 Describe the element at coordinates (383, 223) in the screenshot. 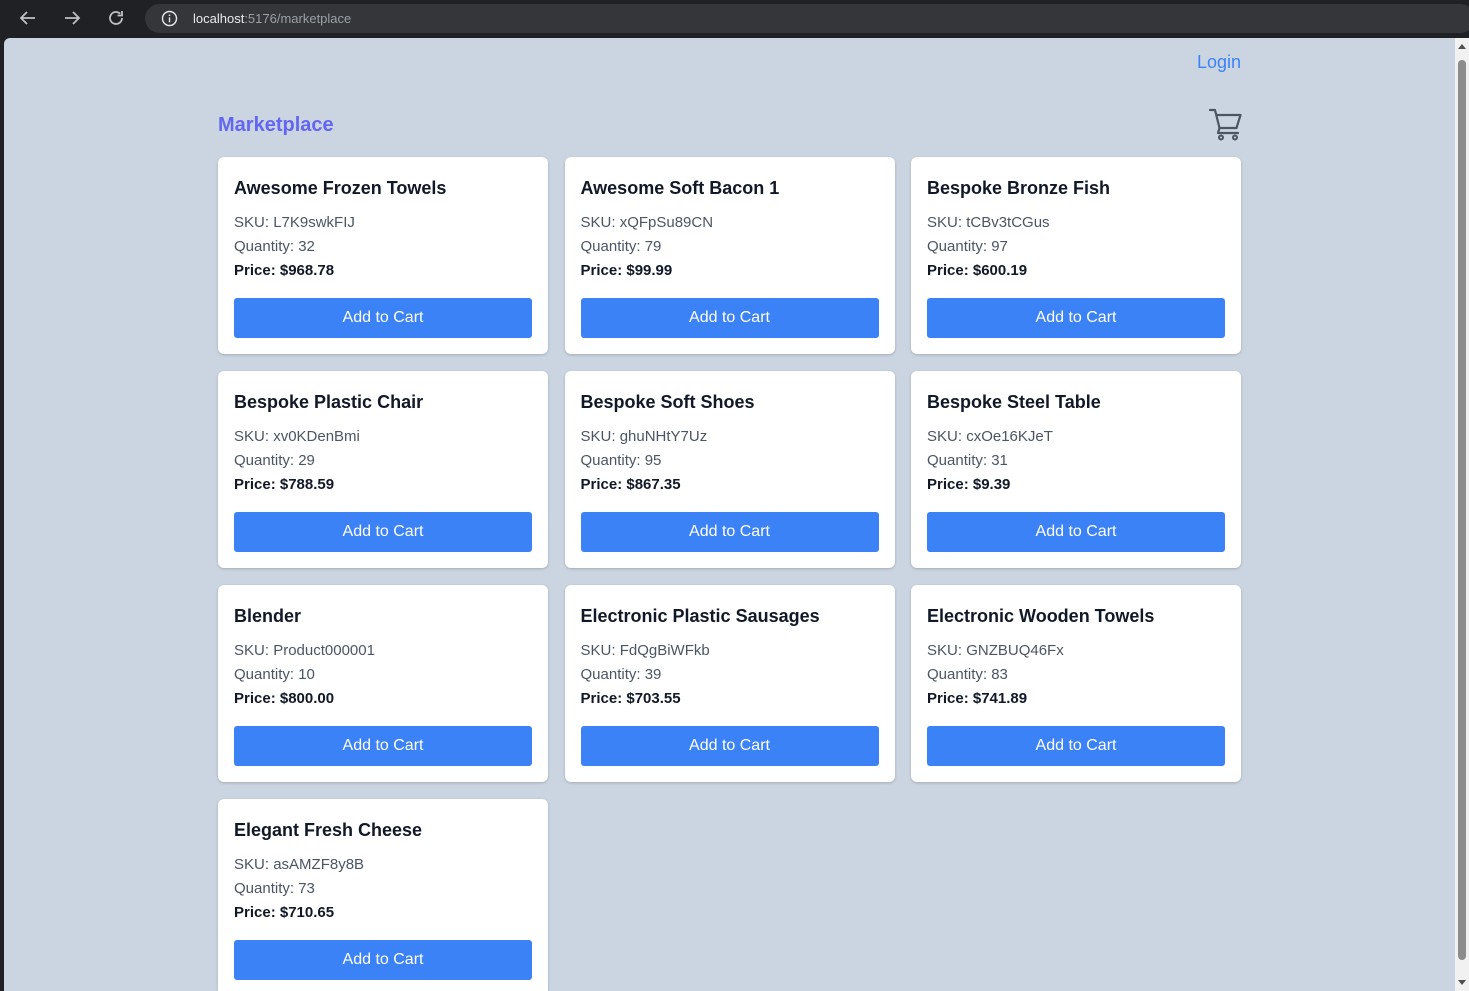

I see `product-sku: SKU: L7K9swkFIJ` at that location.